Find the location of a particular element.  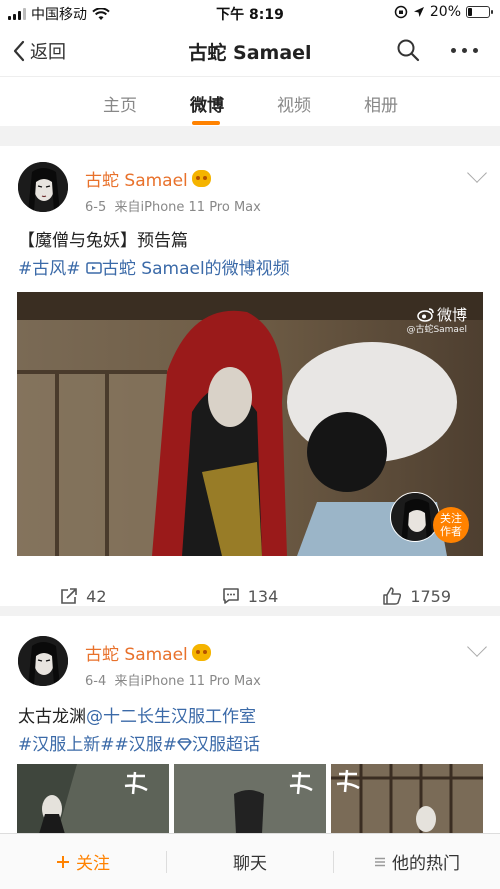

watermark-handle: @古蛇Samael is located at coordinates (436, 330).